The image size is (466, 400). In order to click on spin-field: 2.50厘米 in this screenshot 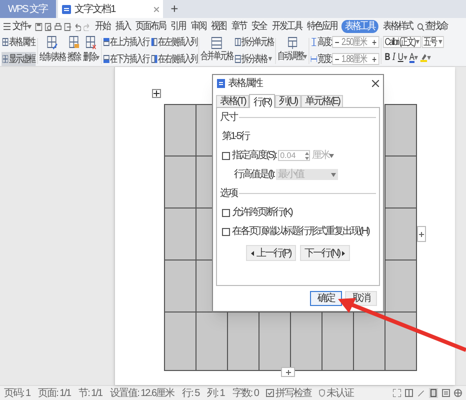, I will do `click(356, 42)`.